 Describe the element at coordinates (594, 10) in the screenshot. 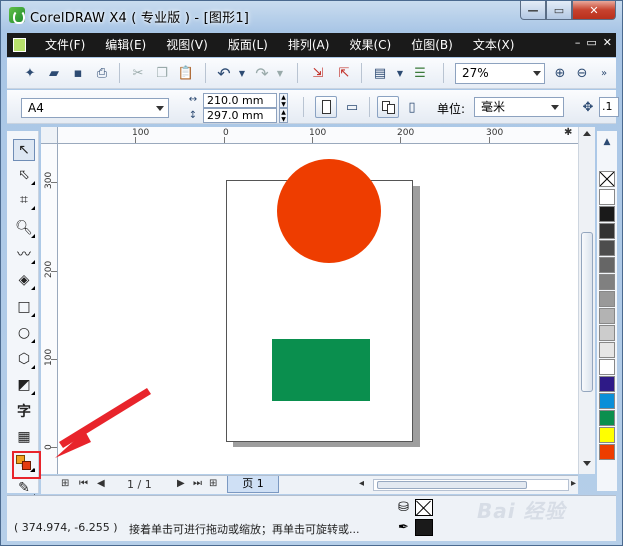

I see `close-button: ✕` at that location.